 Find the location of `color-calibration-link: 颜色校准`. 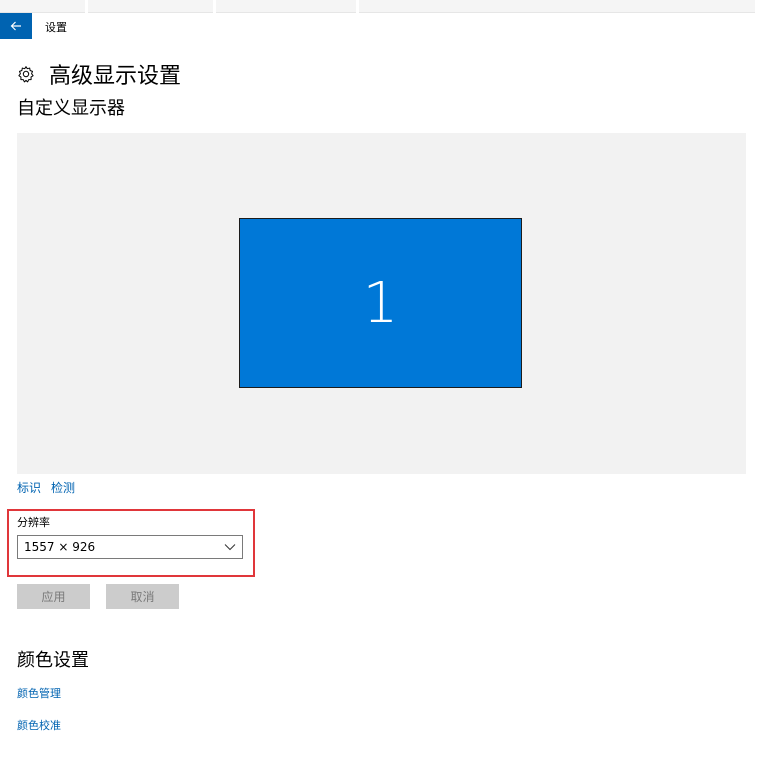

color-calibration-link: 颜色校准 is located at coordinates (39, 725).